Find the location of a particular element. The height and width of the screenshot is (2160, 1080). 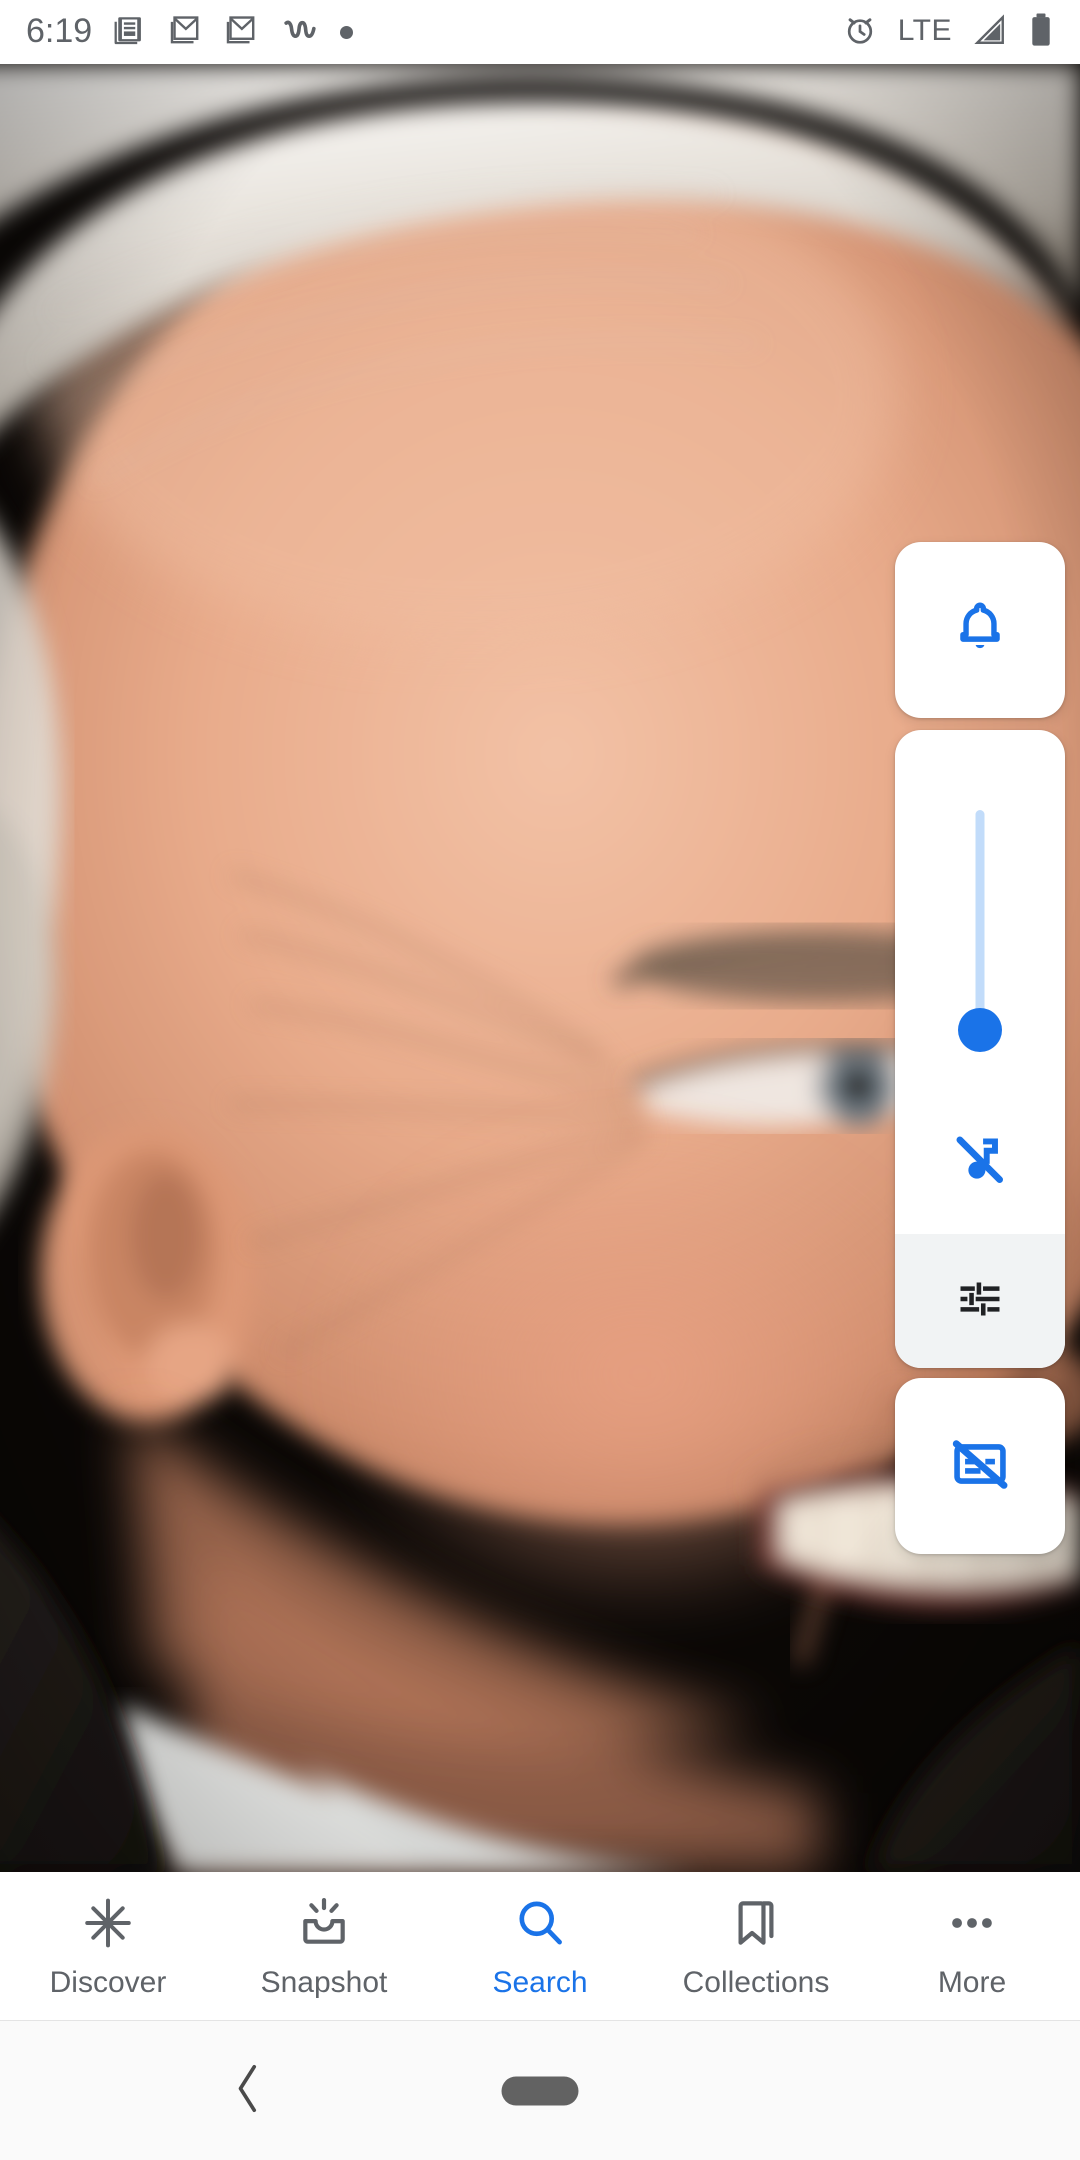

home-pill-handle is located at coordinates (540, 2090).